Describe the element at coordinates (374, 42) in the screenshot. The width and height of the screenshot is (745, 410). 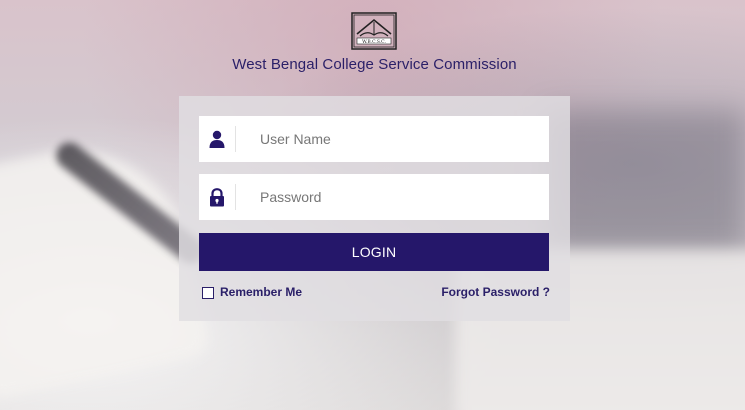
I see `logo-text: W.B.C.S.C.` at that location.